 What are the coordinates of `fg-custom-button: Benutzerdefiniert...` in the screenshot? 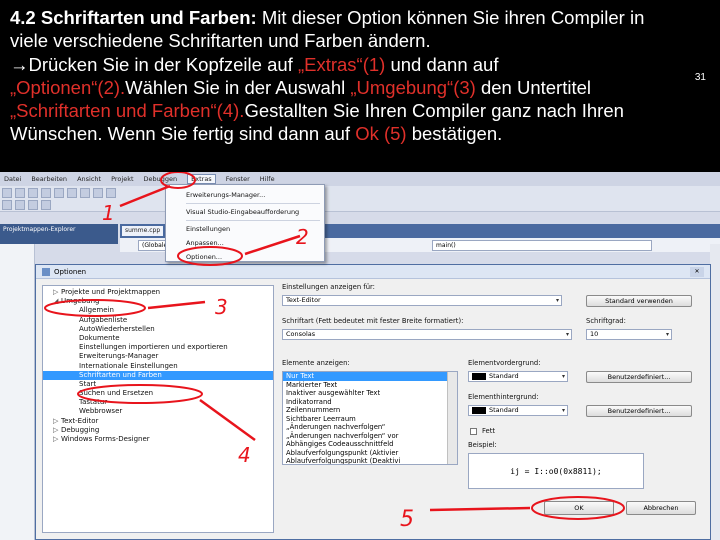 It's located at (639, 377).